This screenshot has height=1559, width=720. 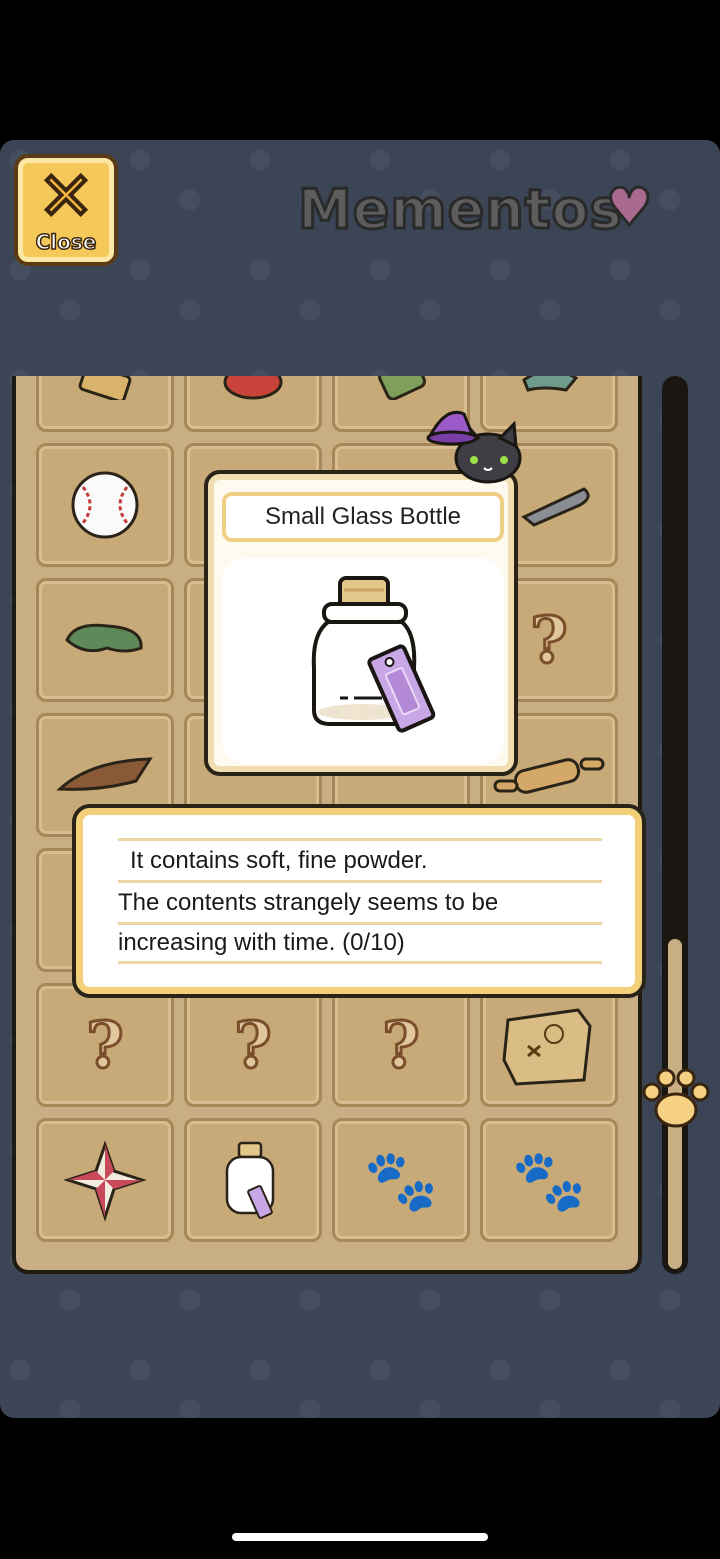 What do you see at coordinates (104, 774) in the screenshot?
I see `wood-chip-icon` at bounding box center [104, 774].